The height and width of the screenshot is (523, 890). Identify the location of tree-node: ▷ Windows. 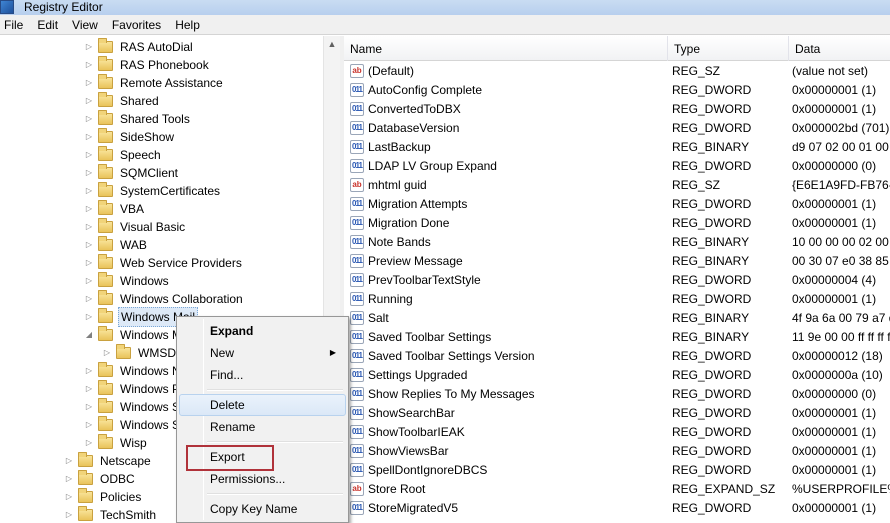
(127, 281).